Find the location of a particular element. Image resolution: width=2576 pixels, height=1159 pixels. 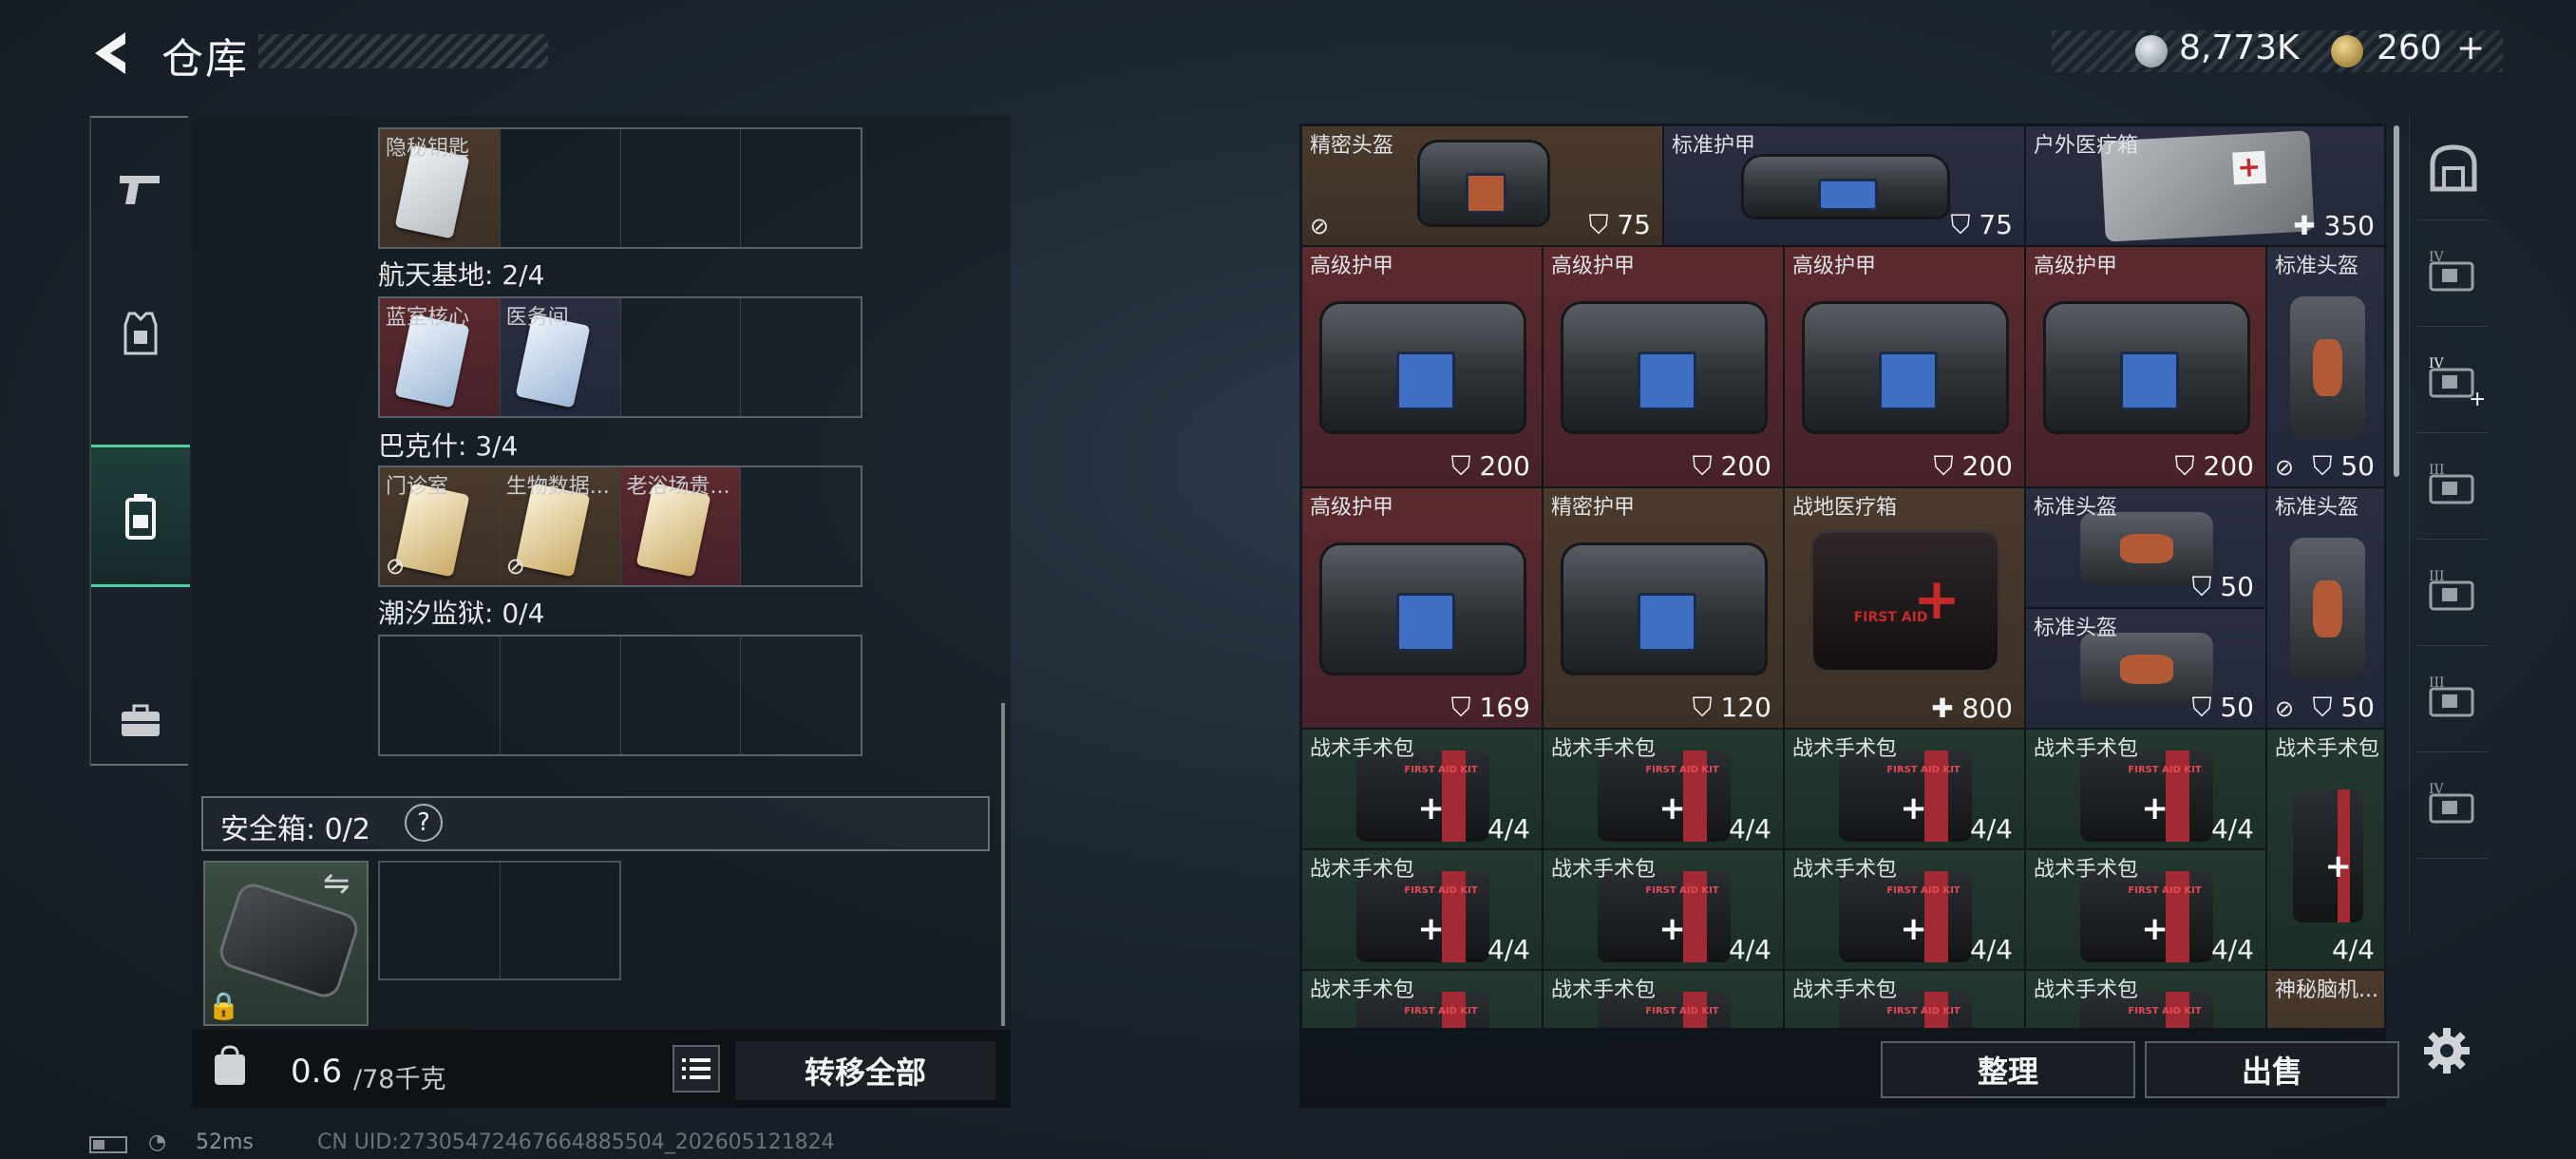

item-slot: 蓝室核心 is located at coordinates (440, 357).